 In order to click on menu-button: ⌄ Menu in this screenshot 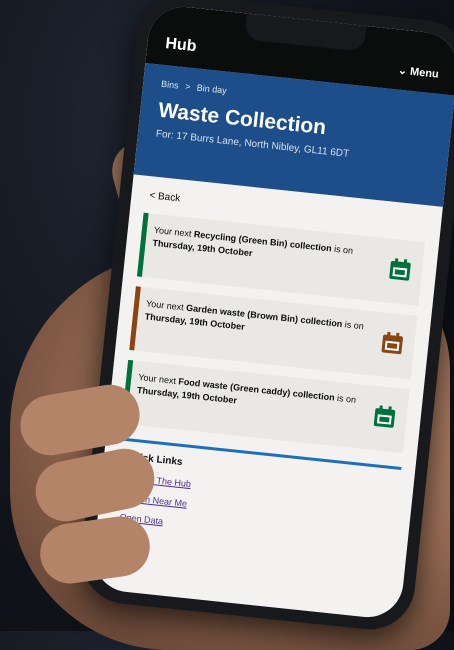, I will do `click(418, 72)`.